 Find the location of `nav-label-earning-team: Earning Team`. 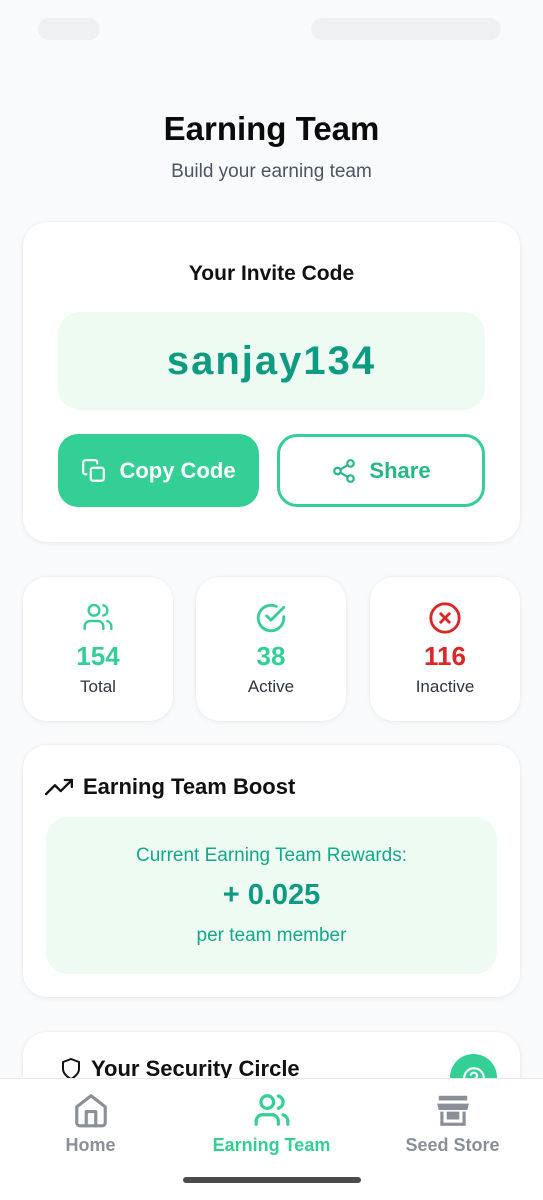

nav-label-earning-team: Earning Team is located at coordinates (271, 1145).